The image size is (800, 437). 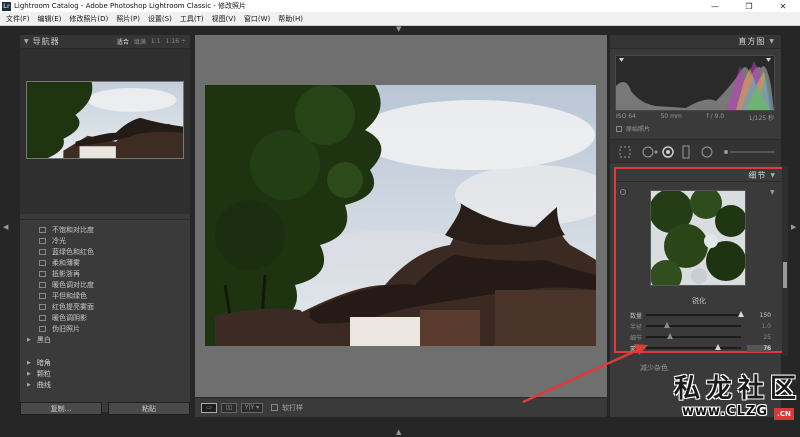 What do you see at coordinates (759, 315) in the screenshot?
I see `slider-value: 150` at bounding box center [759, 315].